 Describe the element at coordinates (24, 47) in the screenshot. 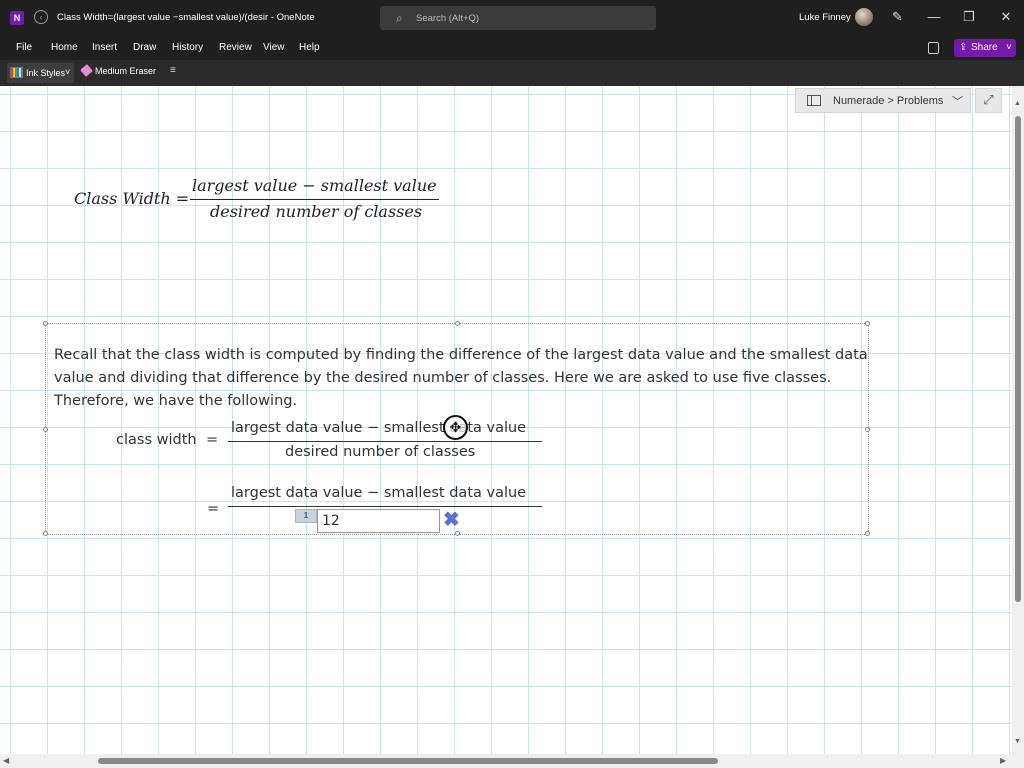

I see `menu-file: File` at that location.